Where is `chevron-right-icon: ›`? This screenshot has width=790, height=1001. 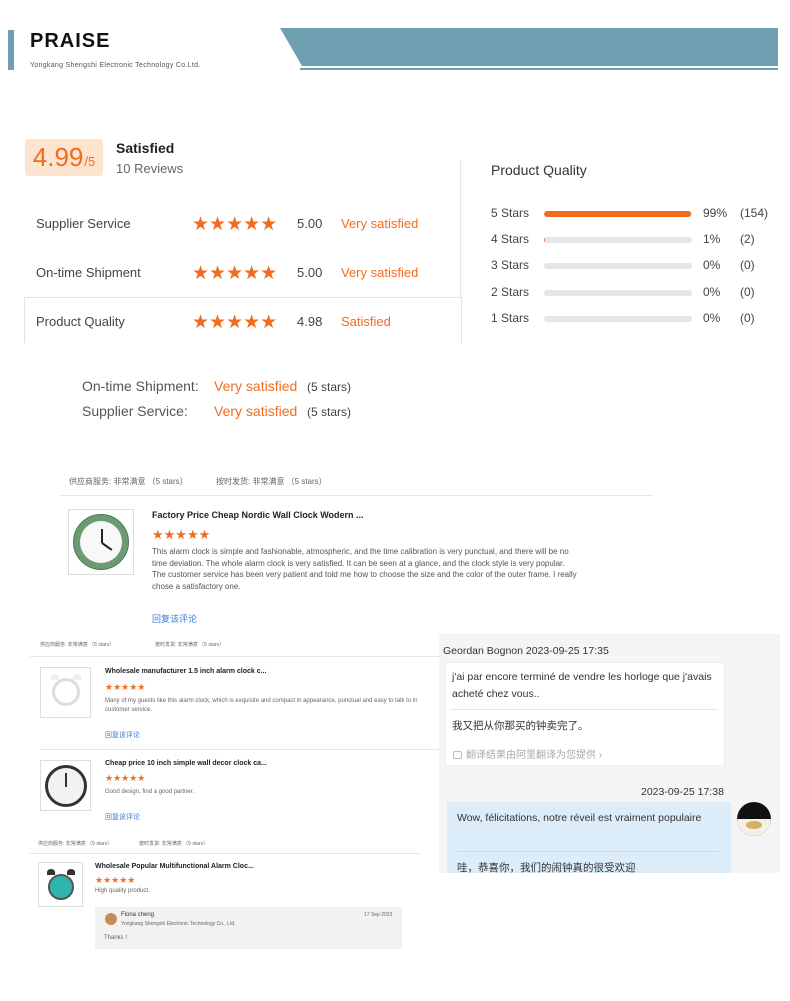 chevron-right-icon: › is located at coordinates (599, 755).